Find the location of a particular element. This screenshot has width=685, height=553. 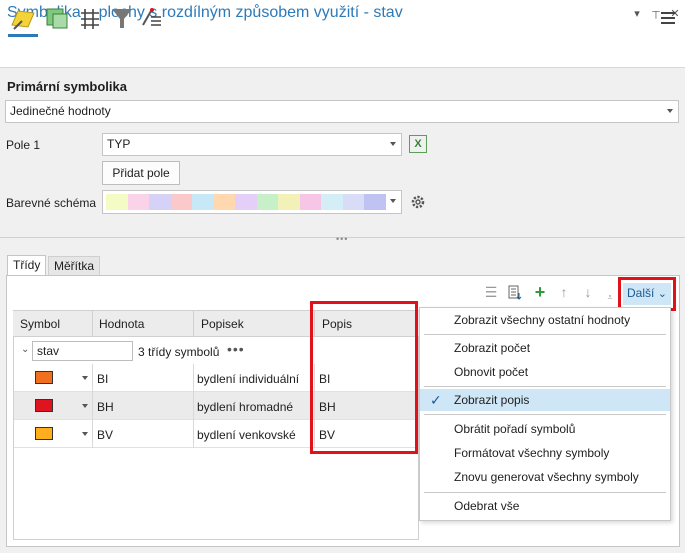

primary-symbology-icon is located at coordinates (23, 18).